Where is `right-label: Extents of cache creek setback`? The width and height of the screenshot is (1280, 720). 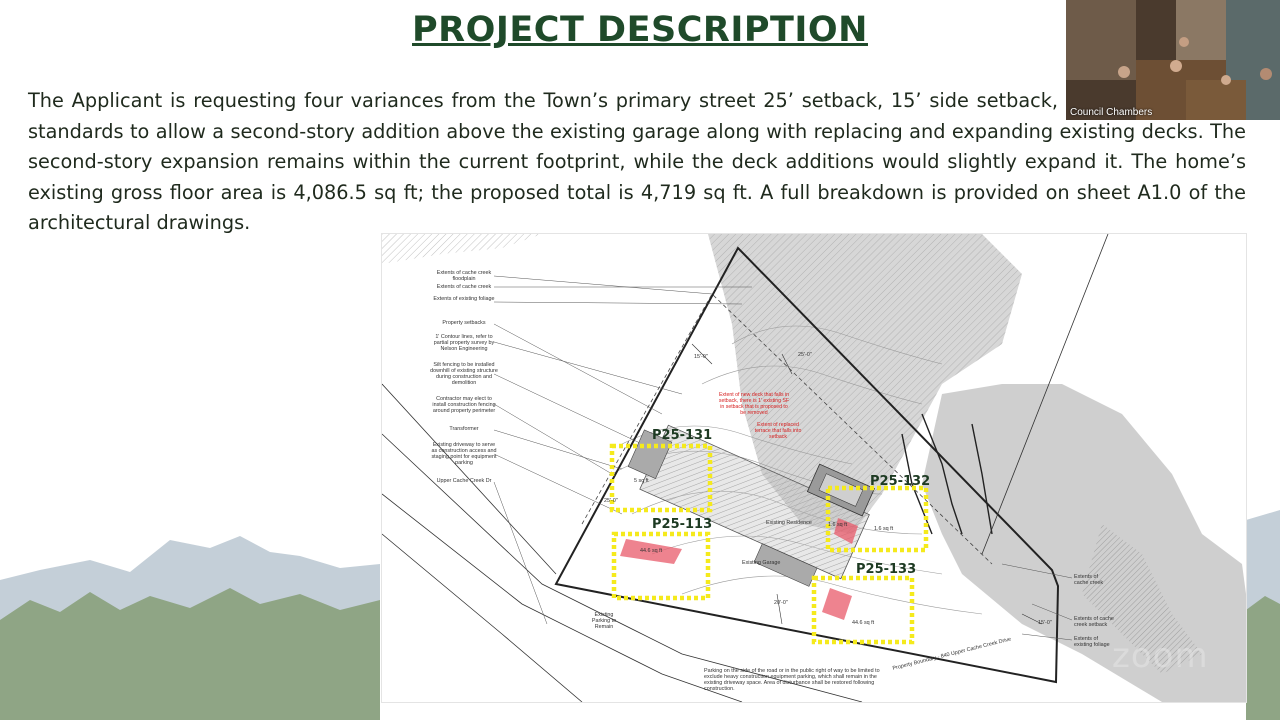 right-label: Extents of cache creek setback is located at coordinates (1094, 622).